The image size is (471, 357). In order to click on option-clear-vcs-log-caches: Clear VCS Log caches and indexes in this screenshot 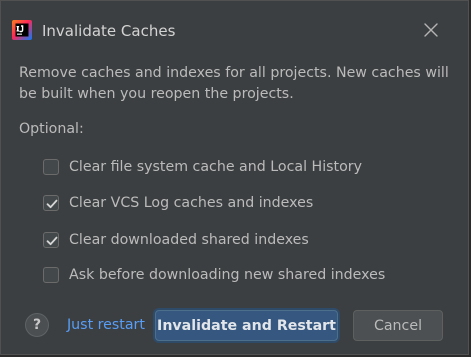, I will do `click(178, 203)`.